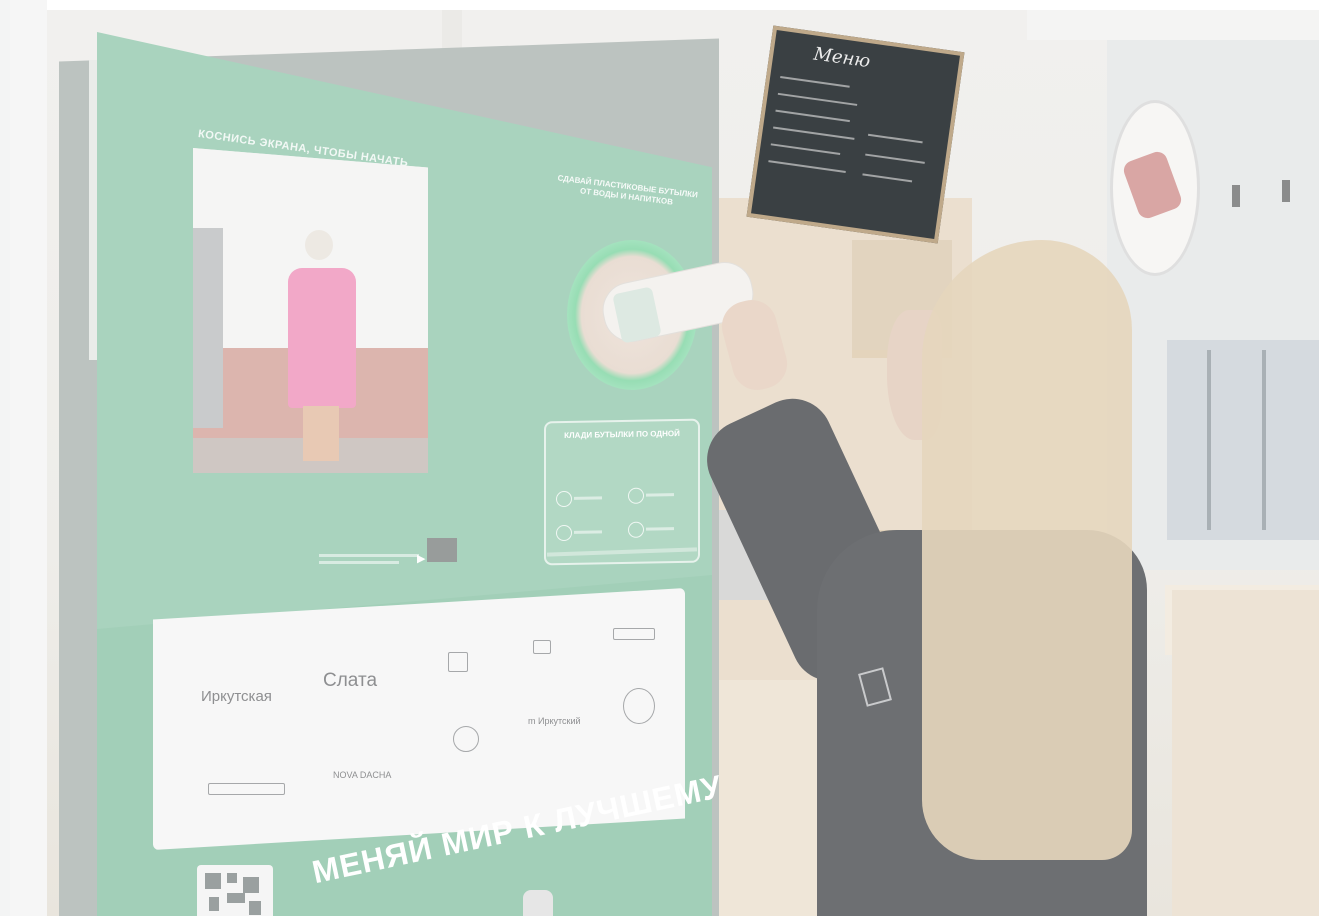 This screenshot has height=916, width=1319. Describe the element at coordinates (1173, 25) in the screenshot. I see `ceiling-ac-unit` at that location.